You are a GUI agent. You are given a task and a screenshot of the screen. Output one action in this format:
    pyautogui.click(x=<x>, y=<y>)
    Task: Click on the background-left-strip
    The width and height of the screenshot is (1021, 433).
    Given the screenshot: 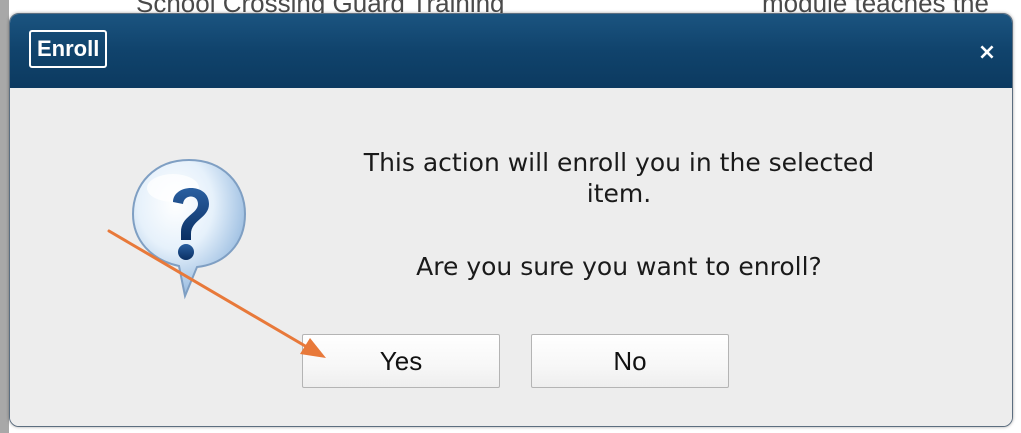 What is the action you would take?
    pyautogui.click(x=4, y=216)
    